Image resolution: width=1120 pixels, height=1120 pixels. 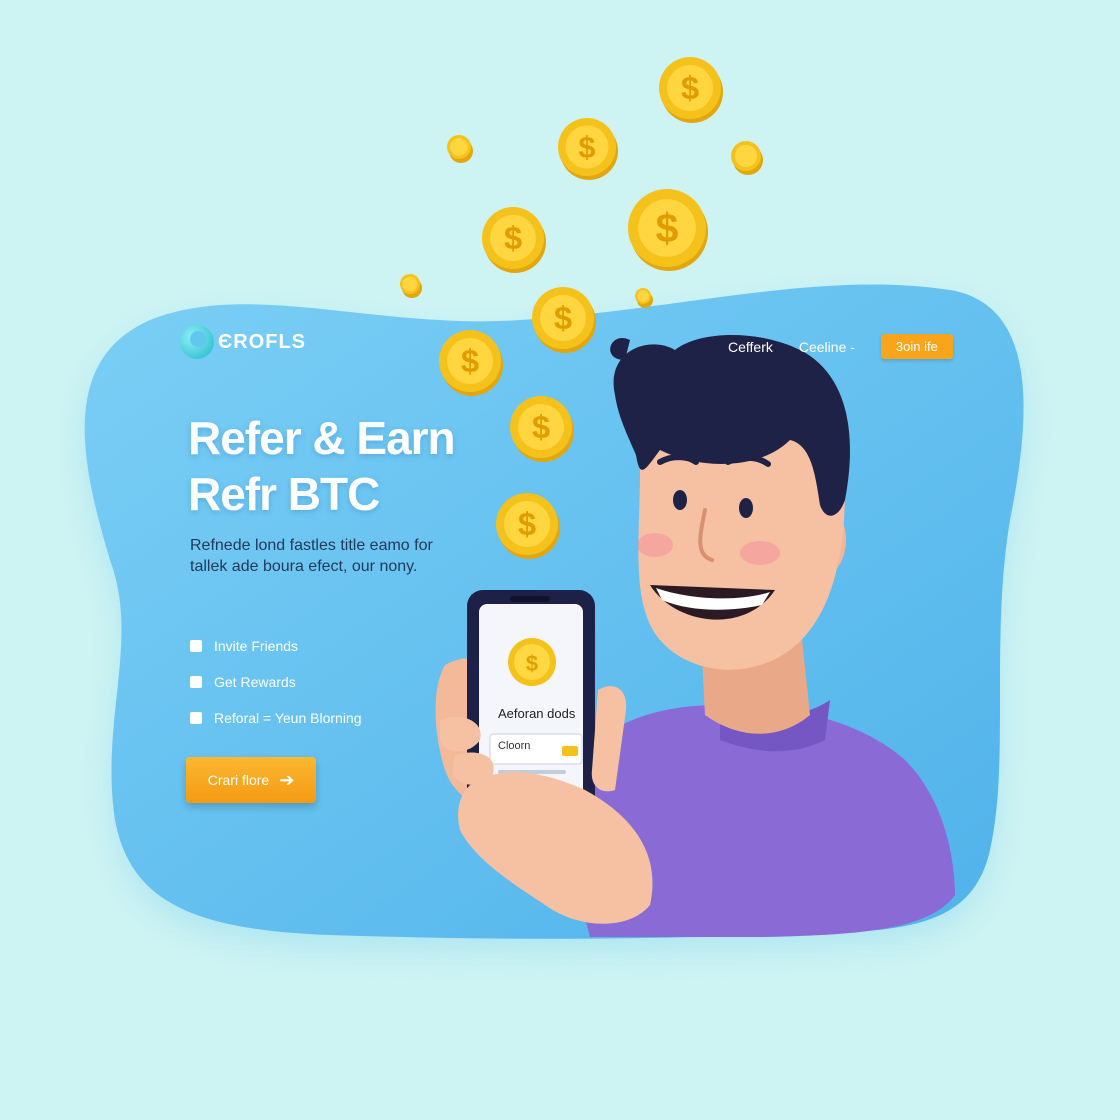 What do you see at coordinates (750, 347) in the screenshot?
I see `nav-link-cefferk: Cefferk` at bounding box center [750, 347].